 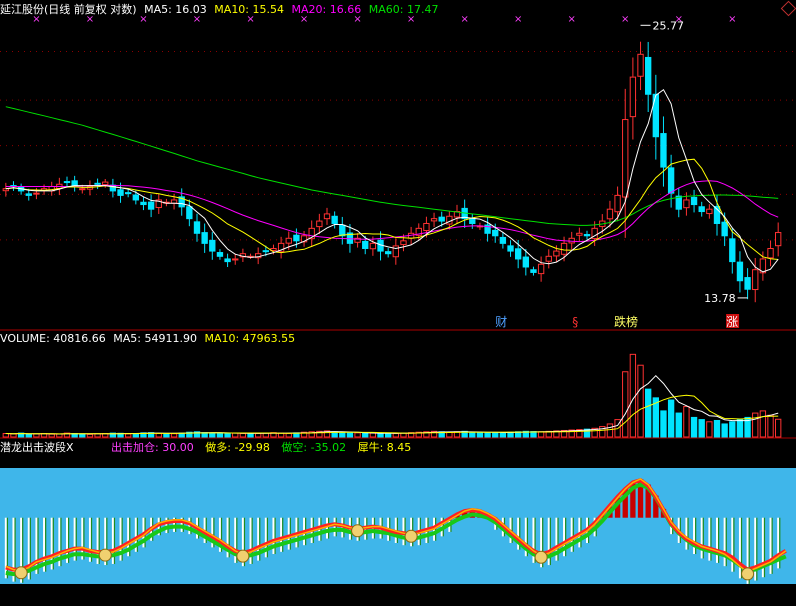 I want to click on event-label: 财, so click(x=501, y=322).